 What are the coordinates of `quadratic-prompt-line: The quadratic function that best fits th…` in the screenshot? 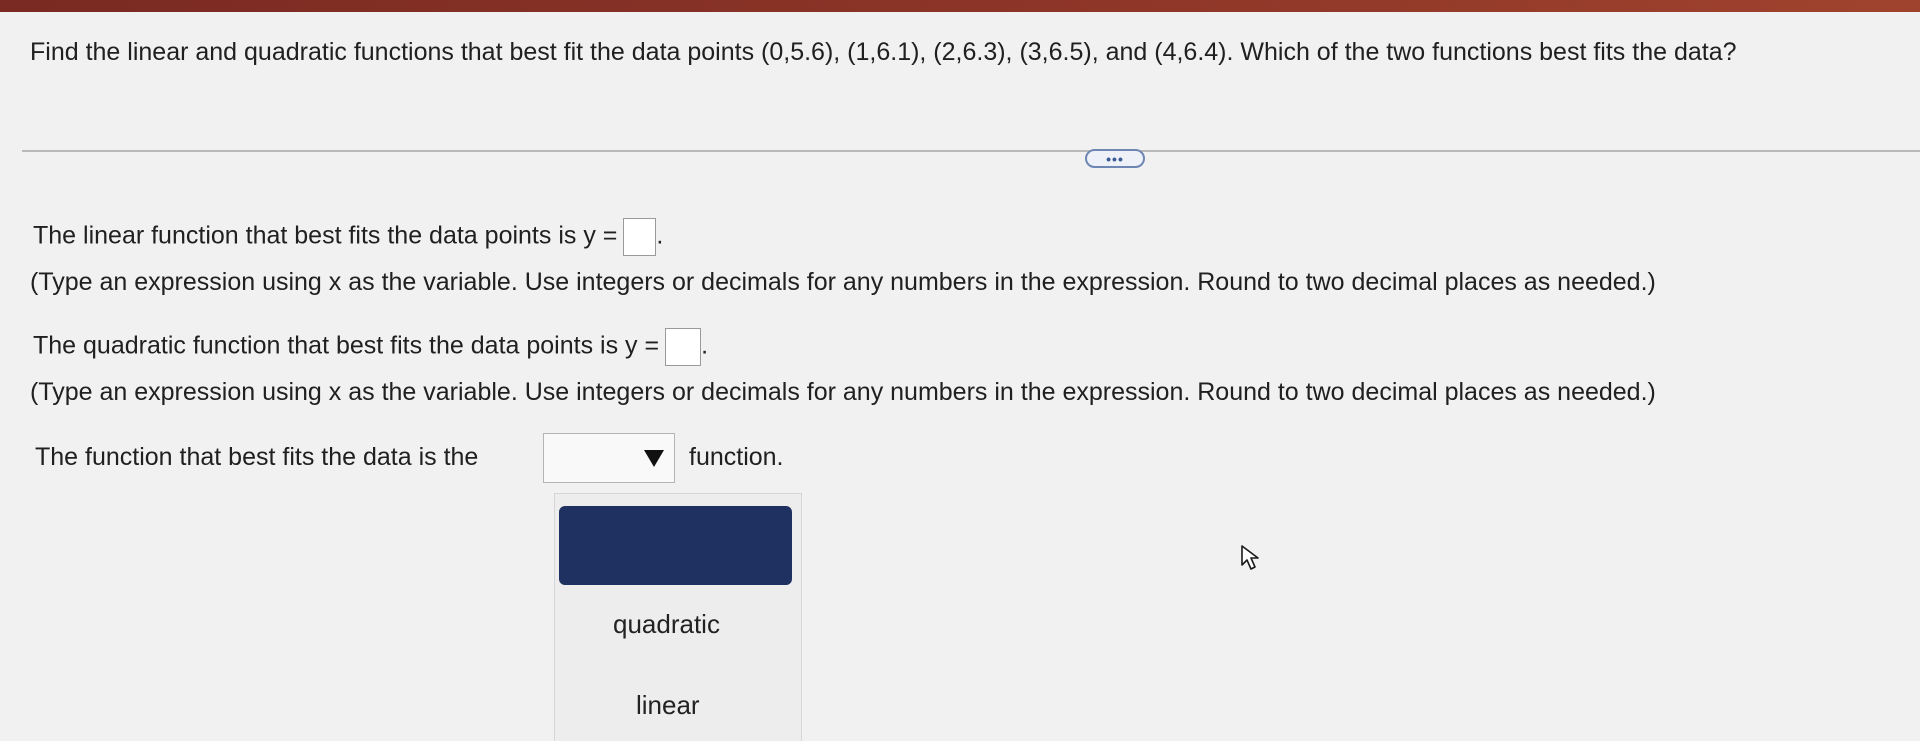 It's located at (370, 347).